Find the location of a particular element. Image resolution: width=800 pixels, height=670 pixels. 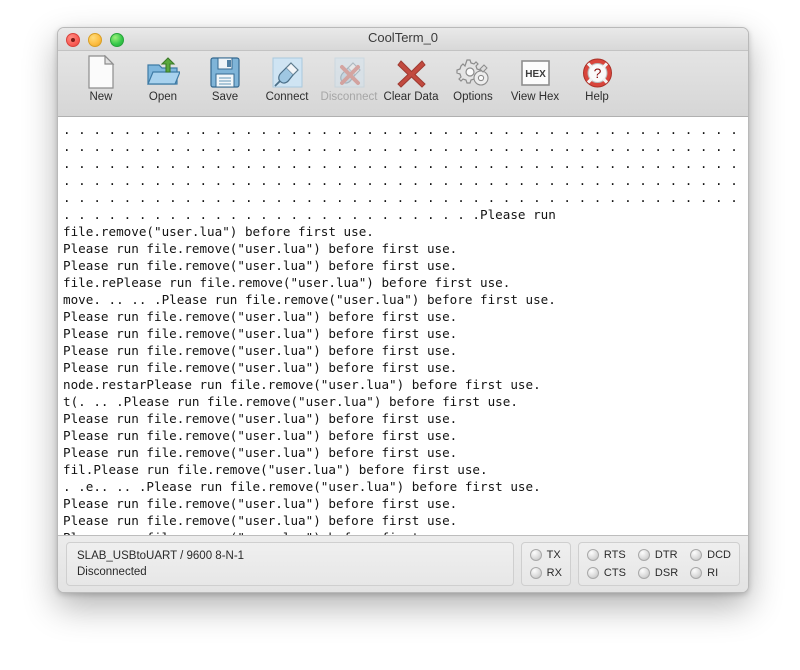

window-title: CoolTerm_0 is located at coordinates (403, 37).